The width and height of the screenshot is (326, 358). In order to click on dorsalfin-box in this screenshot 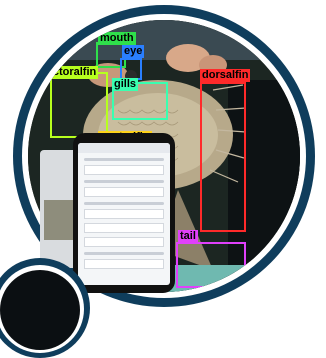, I will do `click(223, 157)`.